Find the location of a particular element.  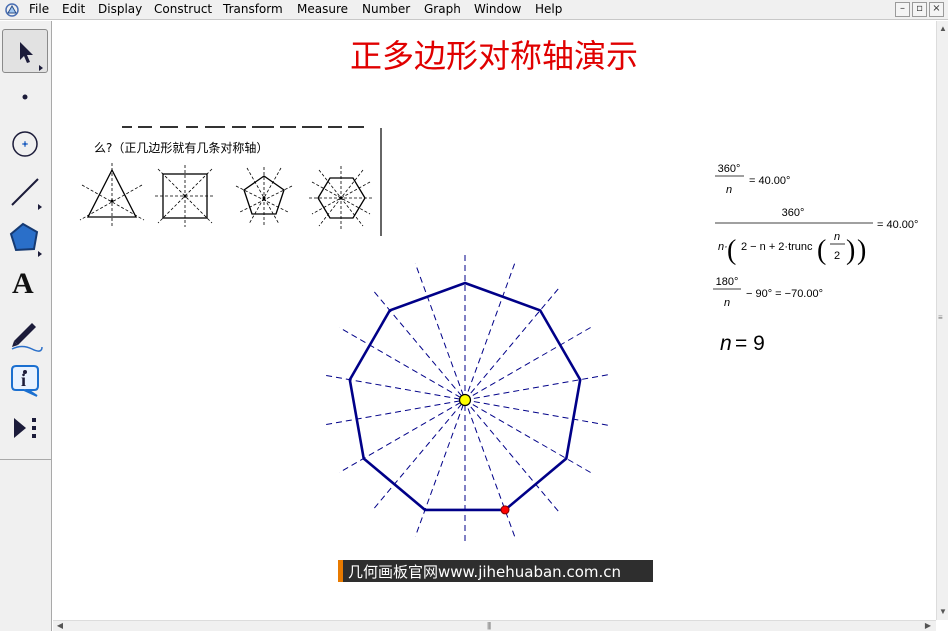

restore-button: ▫ is located at coordinates (919, 9).